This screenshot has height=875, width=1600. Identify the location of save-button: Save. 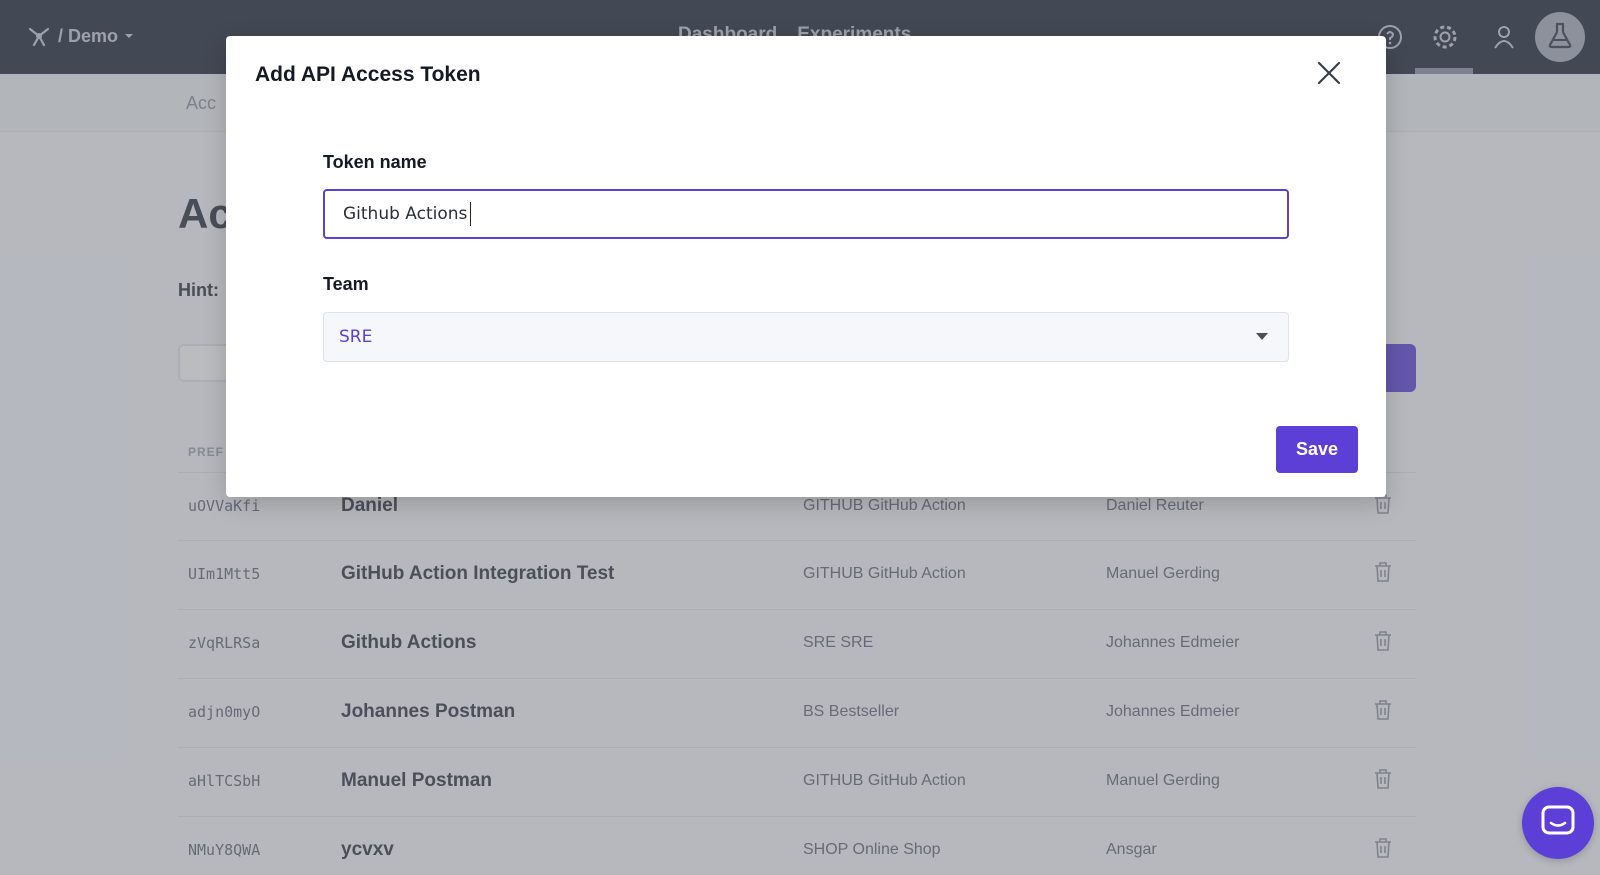
(1317, 449).